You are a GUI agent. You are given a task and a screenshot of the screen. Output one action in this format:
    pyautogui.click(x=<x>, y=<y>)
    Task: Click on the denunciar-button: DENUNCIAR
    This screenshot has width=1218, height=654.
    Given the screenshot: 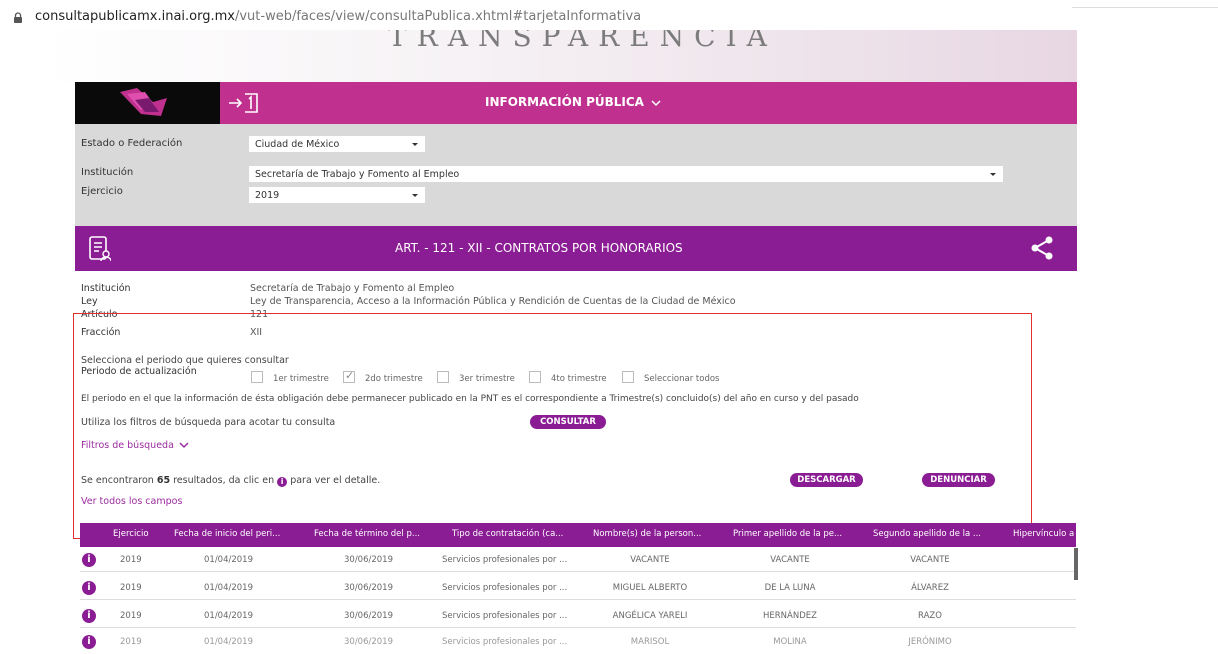 What is the action you would take?
    pyautogui.click(x=958, y=480)
    